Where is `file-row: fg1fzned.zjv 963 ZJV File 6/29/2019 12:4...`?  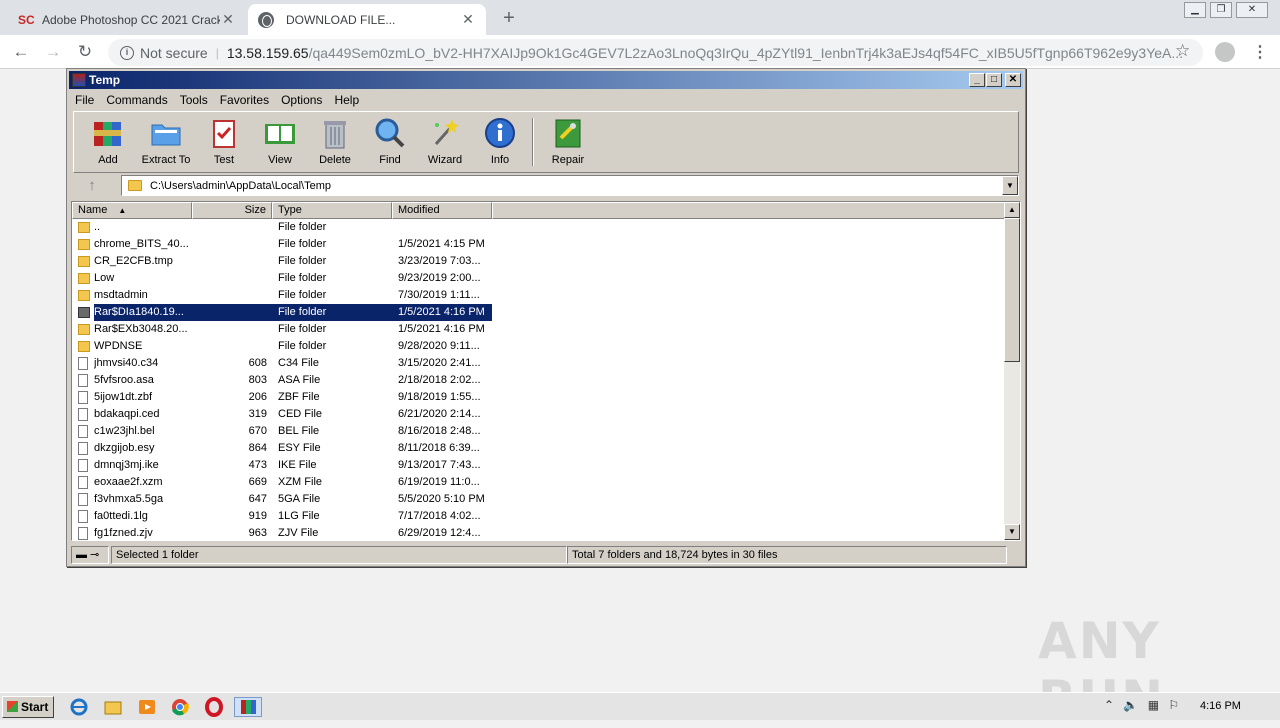
file-row: fg1fzned.zjv 963 ZJV File 6/29/2019 12:4... is located at coordinates (537, 532).